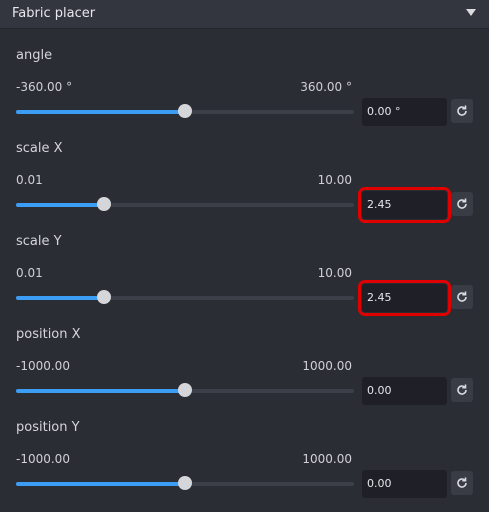 This screenshot has width=489, height=512. I want to click on scale-y-input: 2.45, so click(404, 298).